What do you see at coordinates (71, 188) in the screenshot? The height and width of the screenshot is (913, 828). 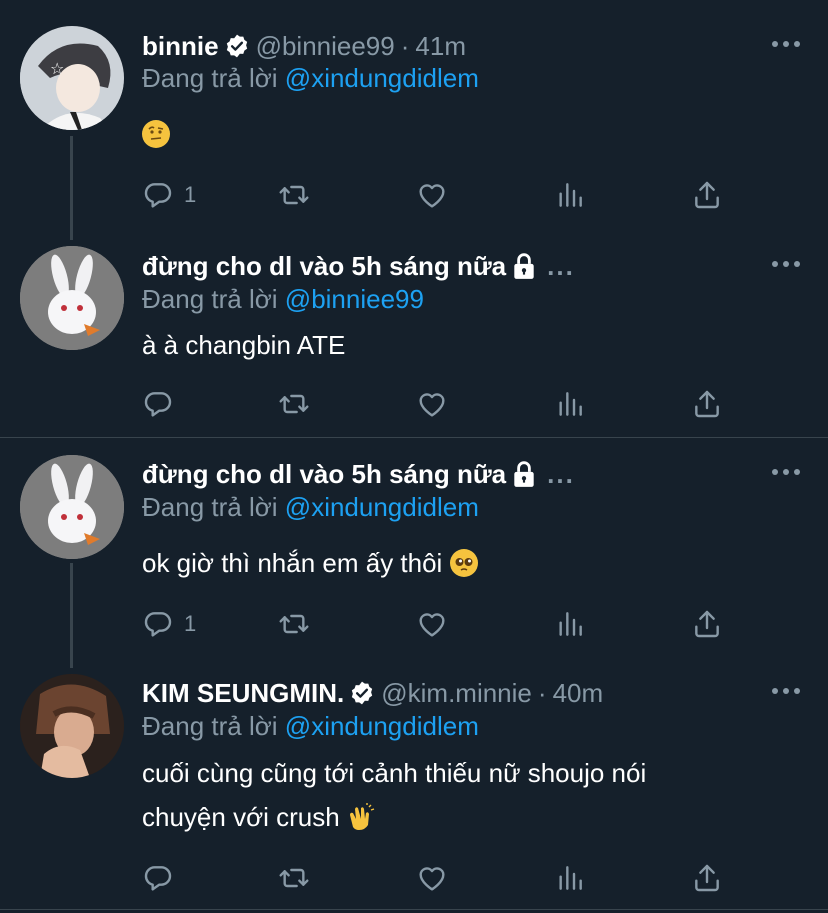 I see `thread-line` at bounding box center [71, 188].